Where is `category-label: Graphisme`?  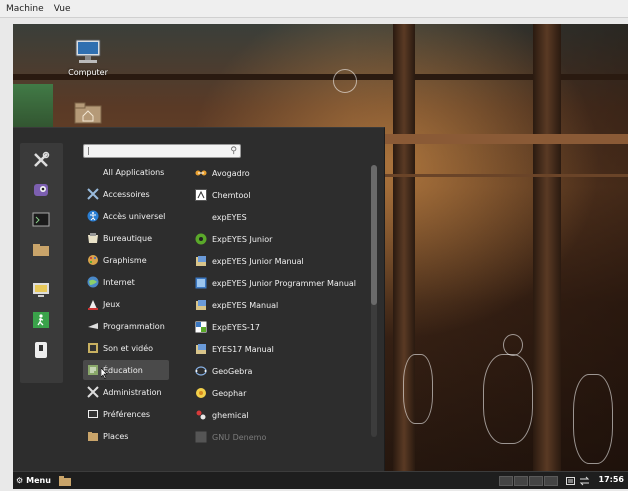
category-label: Graphisme is located at coordinates (125, 260).